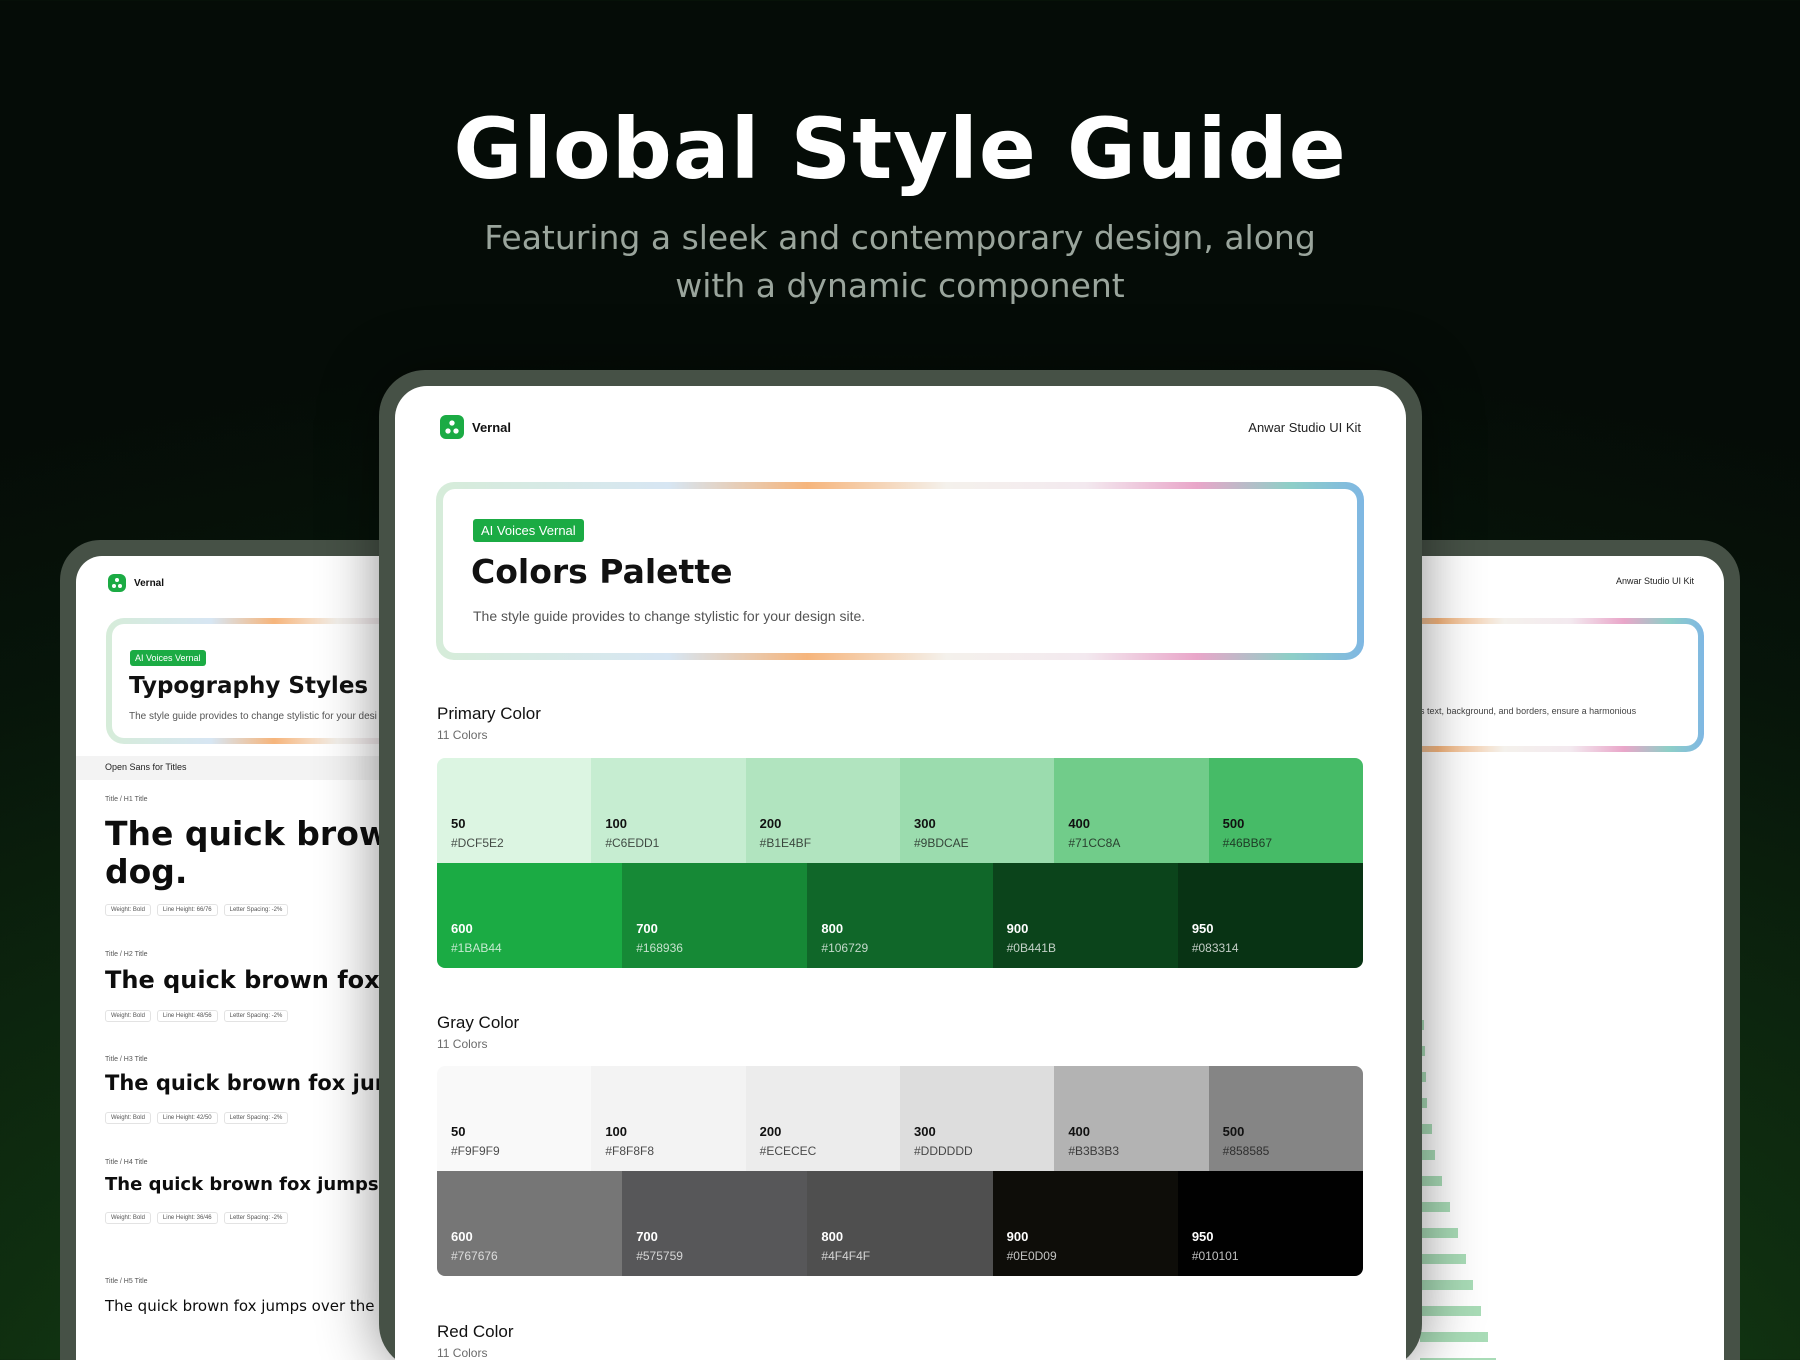  I want to click on ai-voices-badge: AI Voices Vernal, so click(168, 658).